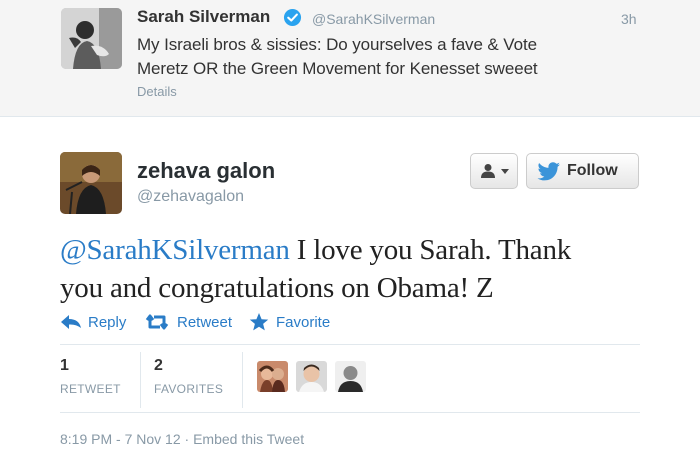 Image resolution: width=700 pixels, height=475 pixels. Describe the element at coordinates (303, 322) in the screenshot. I see `favorite-label: Favorite` at that location.